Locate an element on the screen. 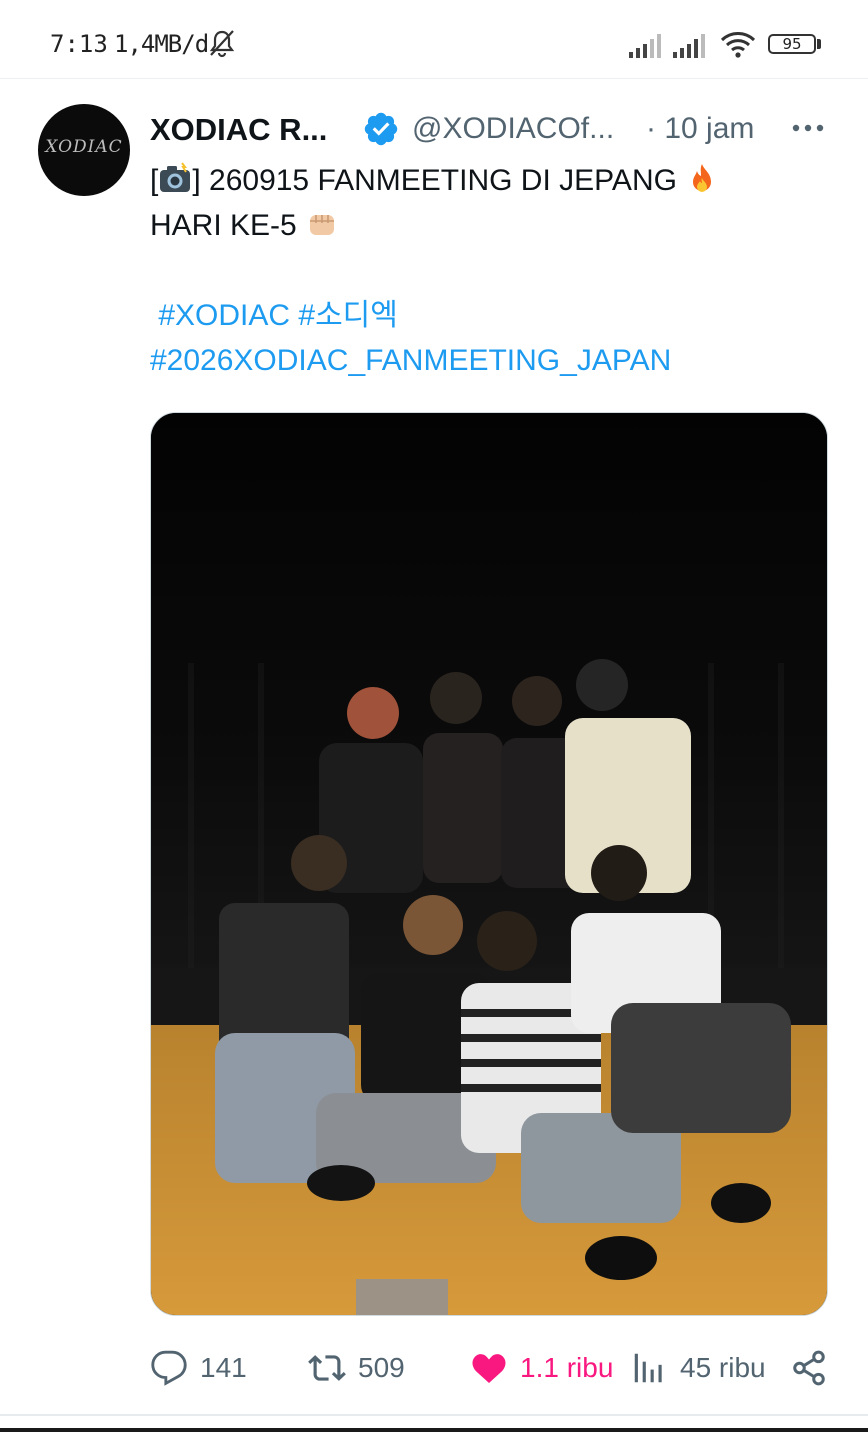  screen-bottom-edge is located at coordinates (434, 1430).